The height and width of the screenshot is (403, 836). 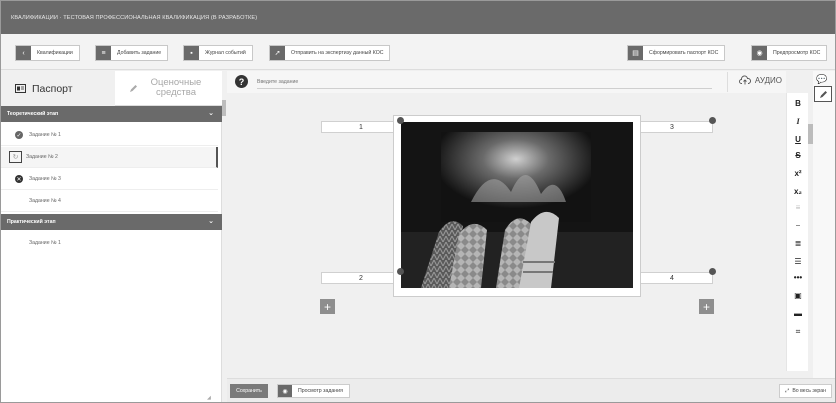 I want to click on answer-card-3: 3, so click(x=672, y=127).